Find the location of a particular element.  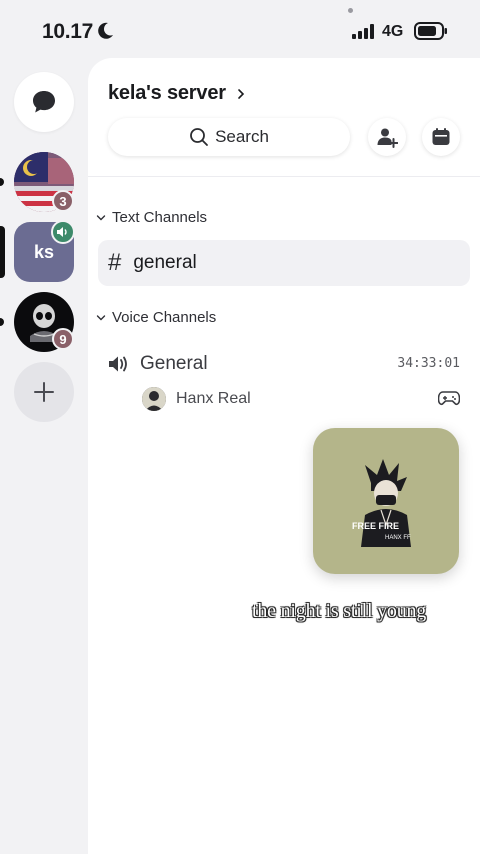

add-server-button is located at coordinates (44, 392).